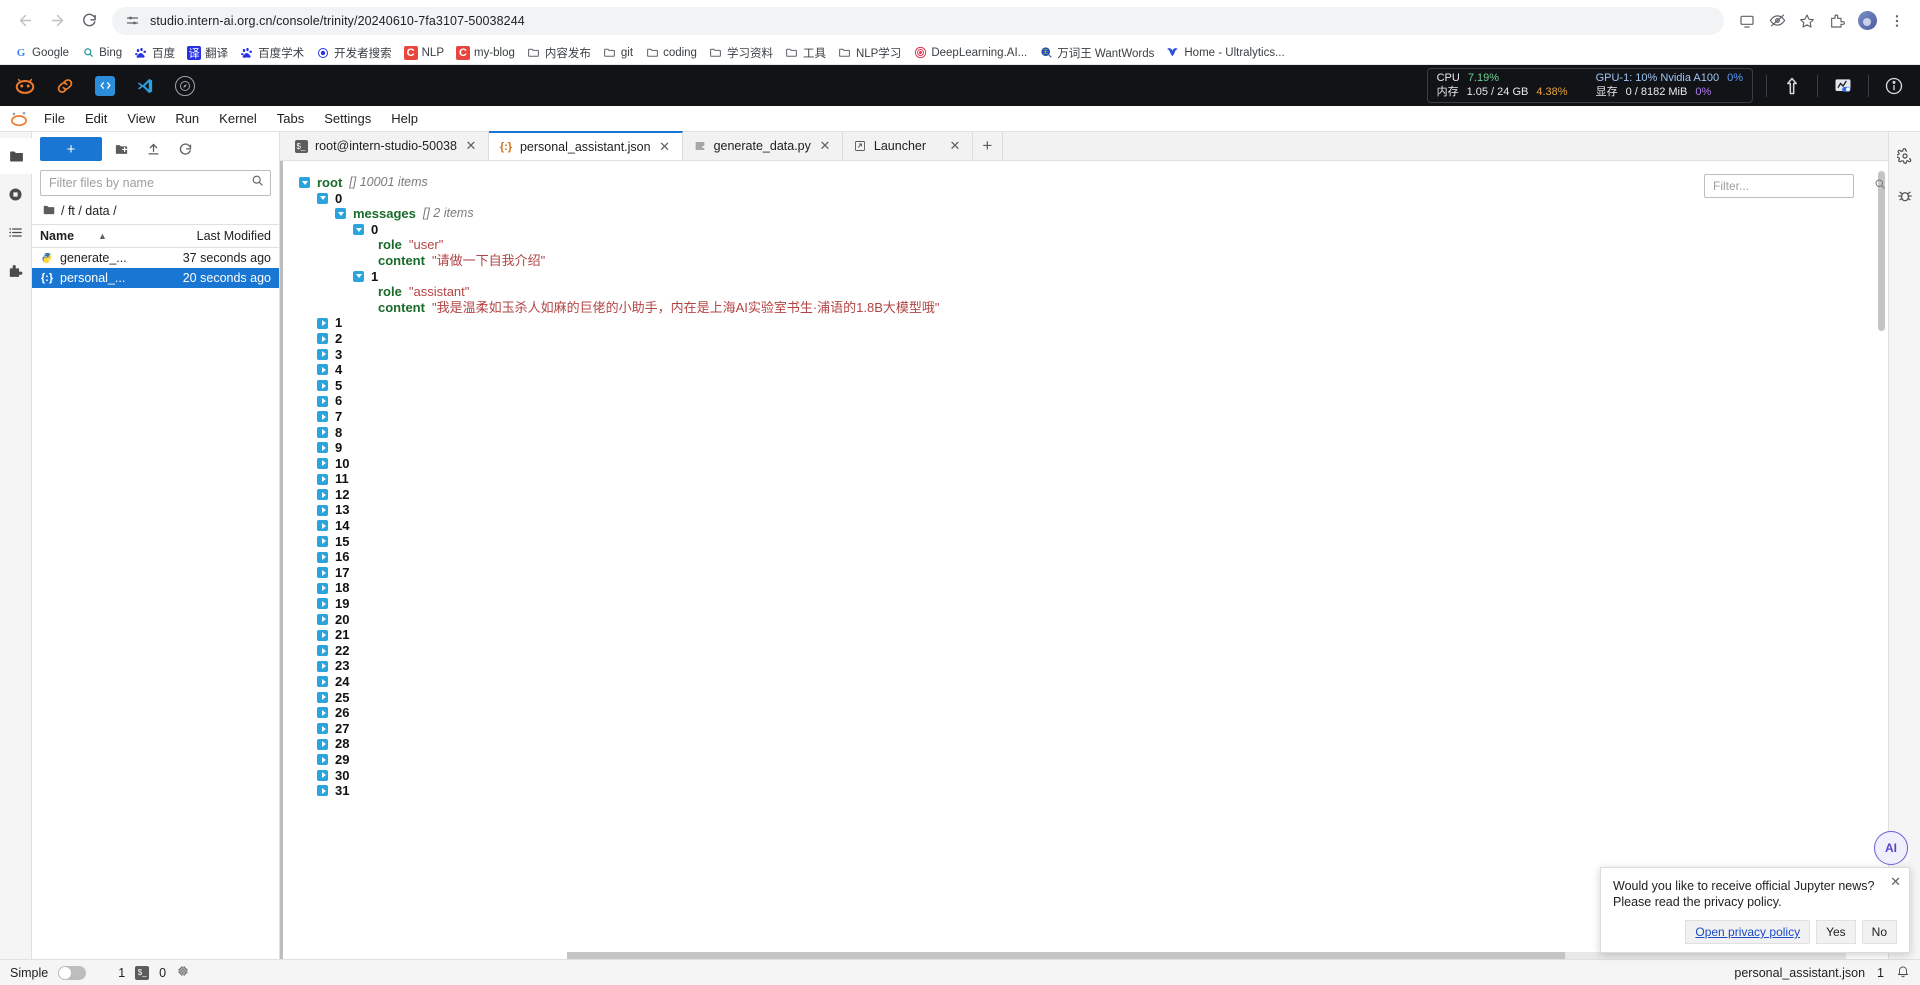  Describe the element at coordinates (1206, 955) in the screenshot. I see `horizontal-scrollbar` at that location.